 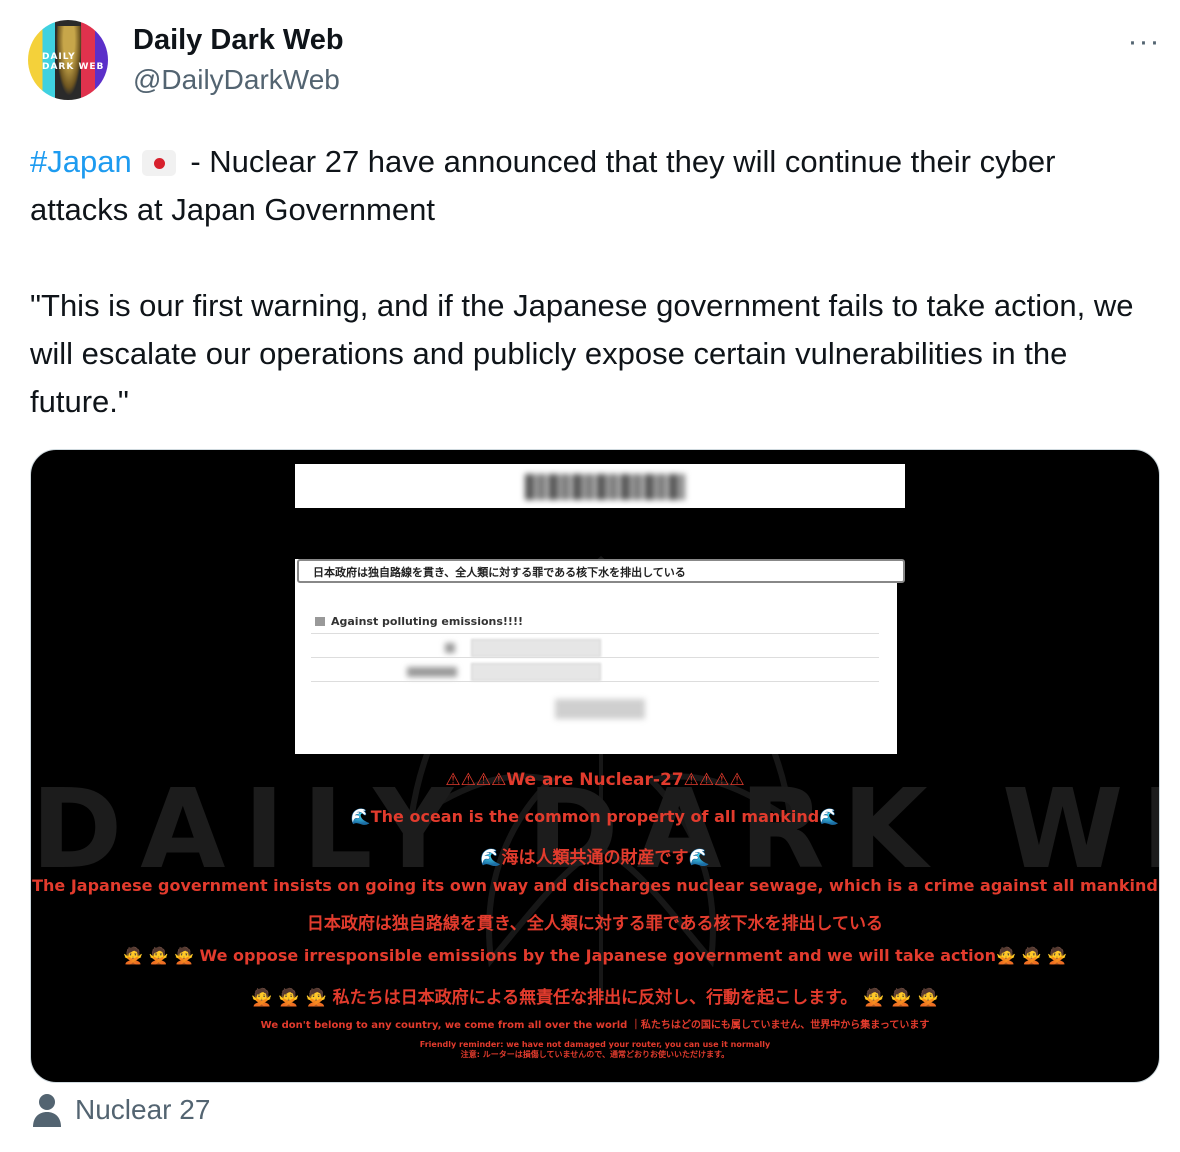 What do you see at coordinates (142, 1110) in the screenshot?
I see `tagged-user-label: Nuclear 27` at bounding box center [142, 1110].